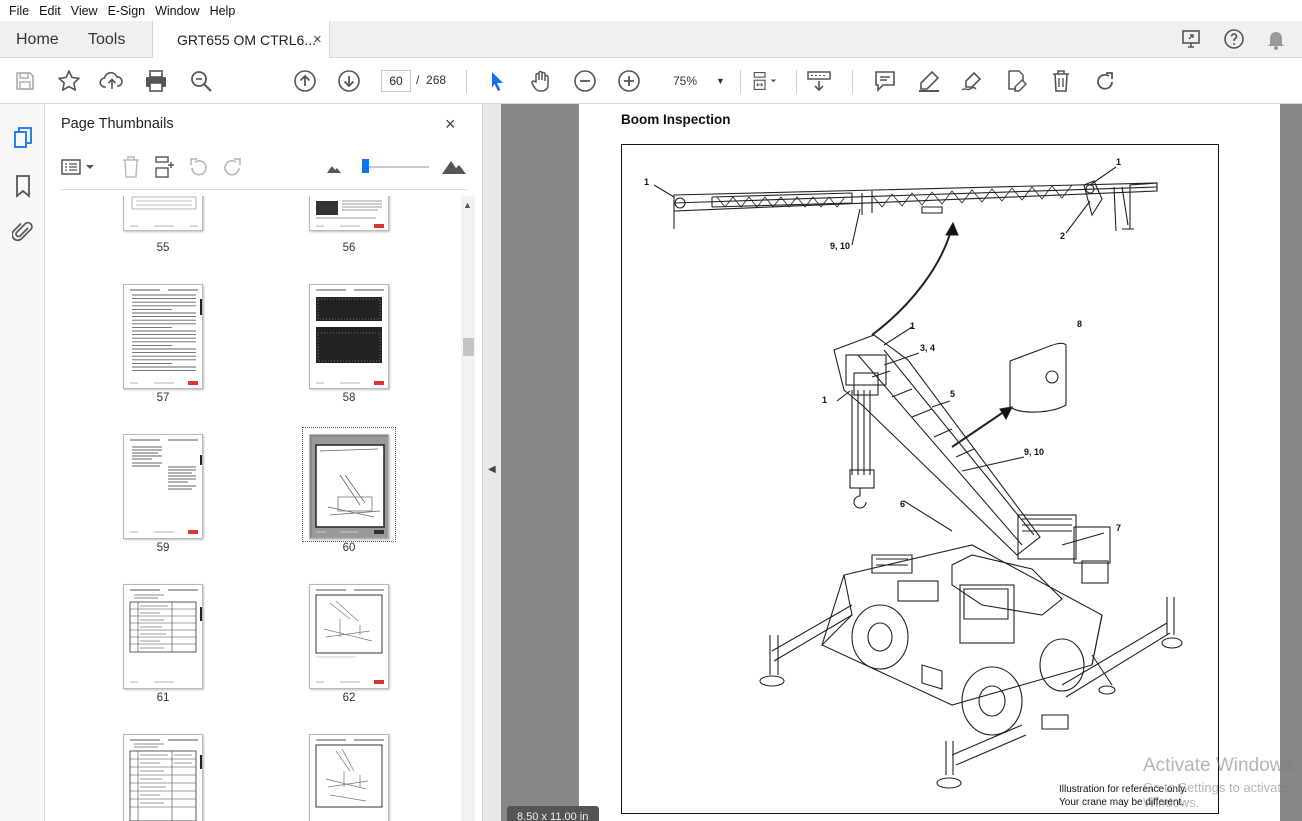 The height and width of the screenshot is (821, 1302). What do you see at coordinates (112, 81) in the screenshot?
I see `cloud-upload-icon` at bounding box center [112, 81].